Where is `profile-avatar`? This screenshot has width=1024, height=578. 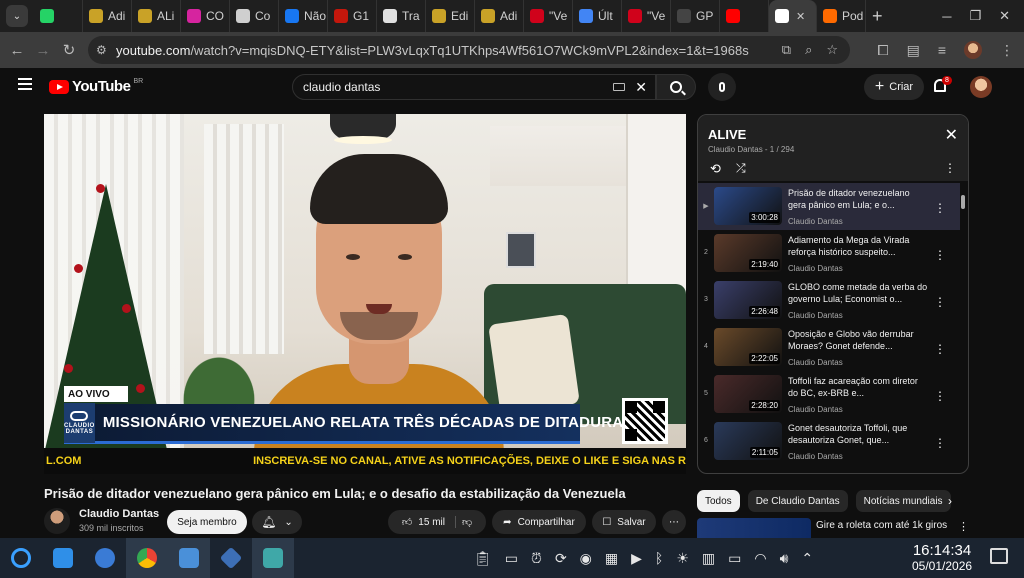 profile-avatar is located at coordinates (973, 50).